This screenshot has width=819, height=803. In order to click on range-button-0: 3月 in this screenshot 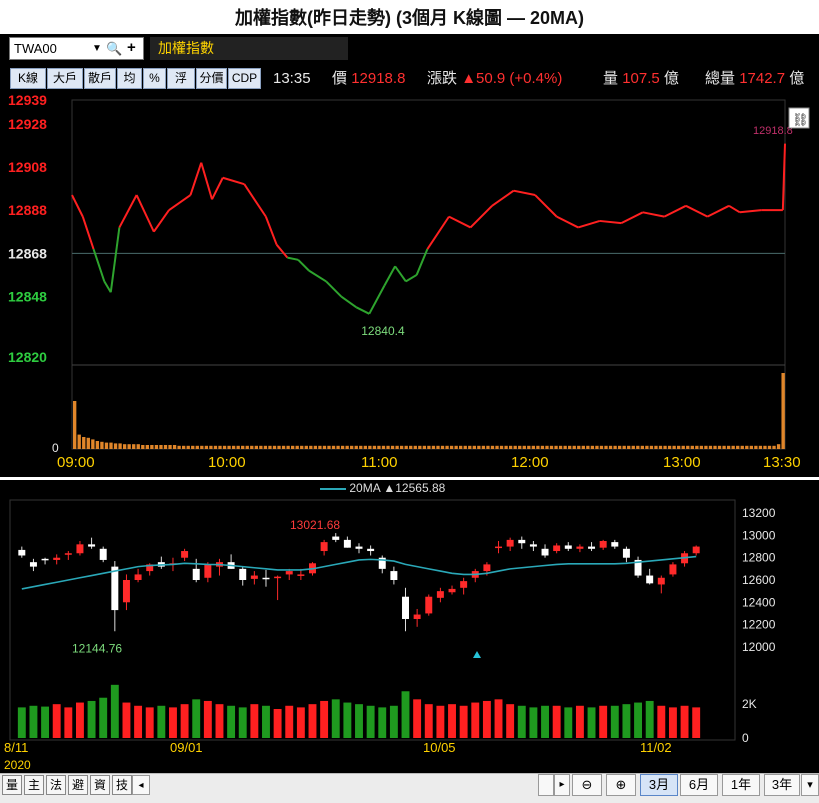, I will do `click(659, 785)`.